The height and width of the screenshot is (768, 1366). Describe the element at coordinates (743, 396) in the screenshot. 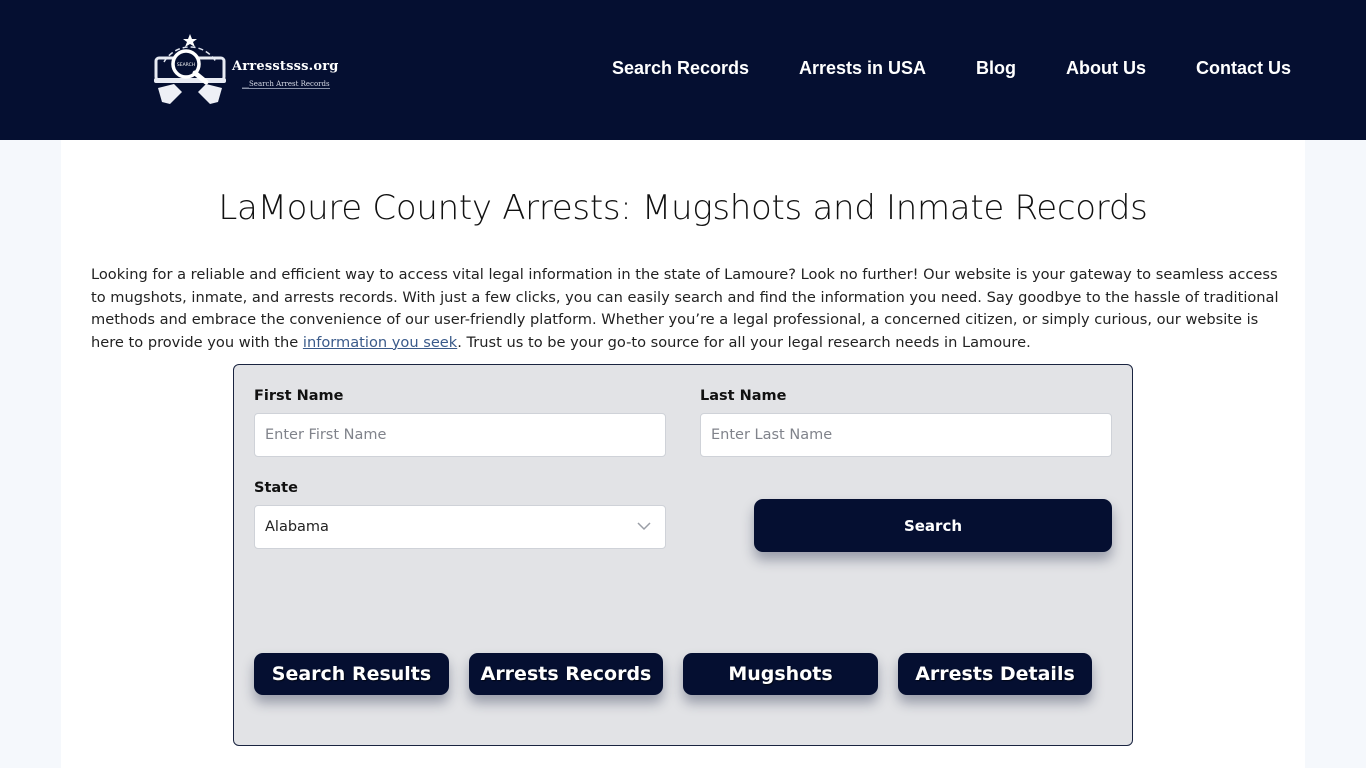

I see `last-name-label: Last Name` at that location.